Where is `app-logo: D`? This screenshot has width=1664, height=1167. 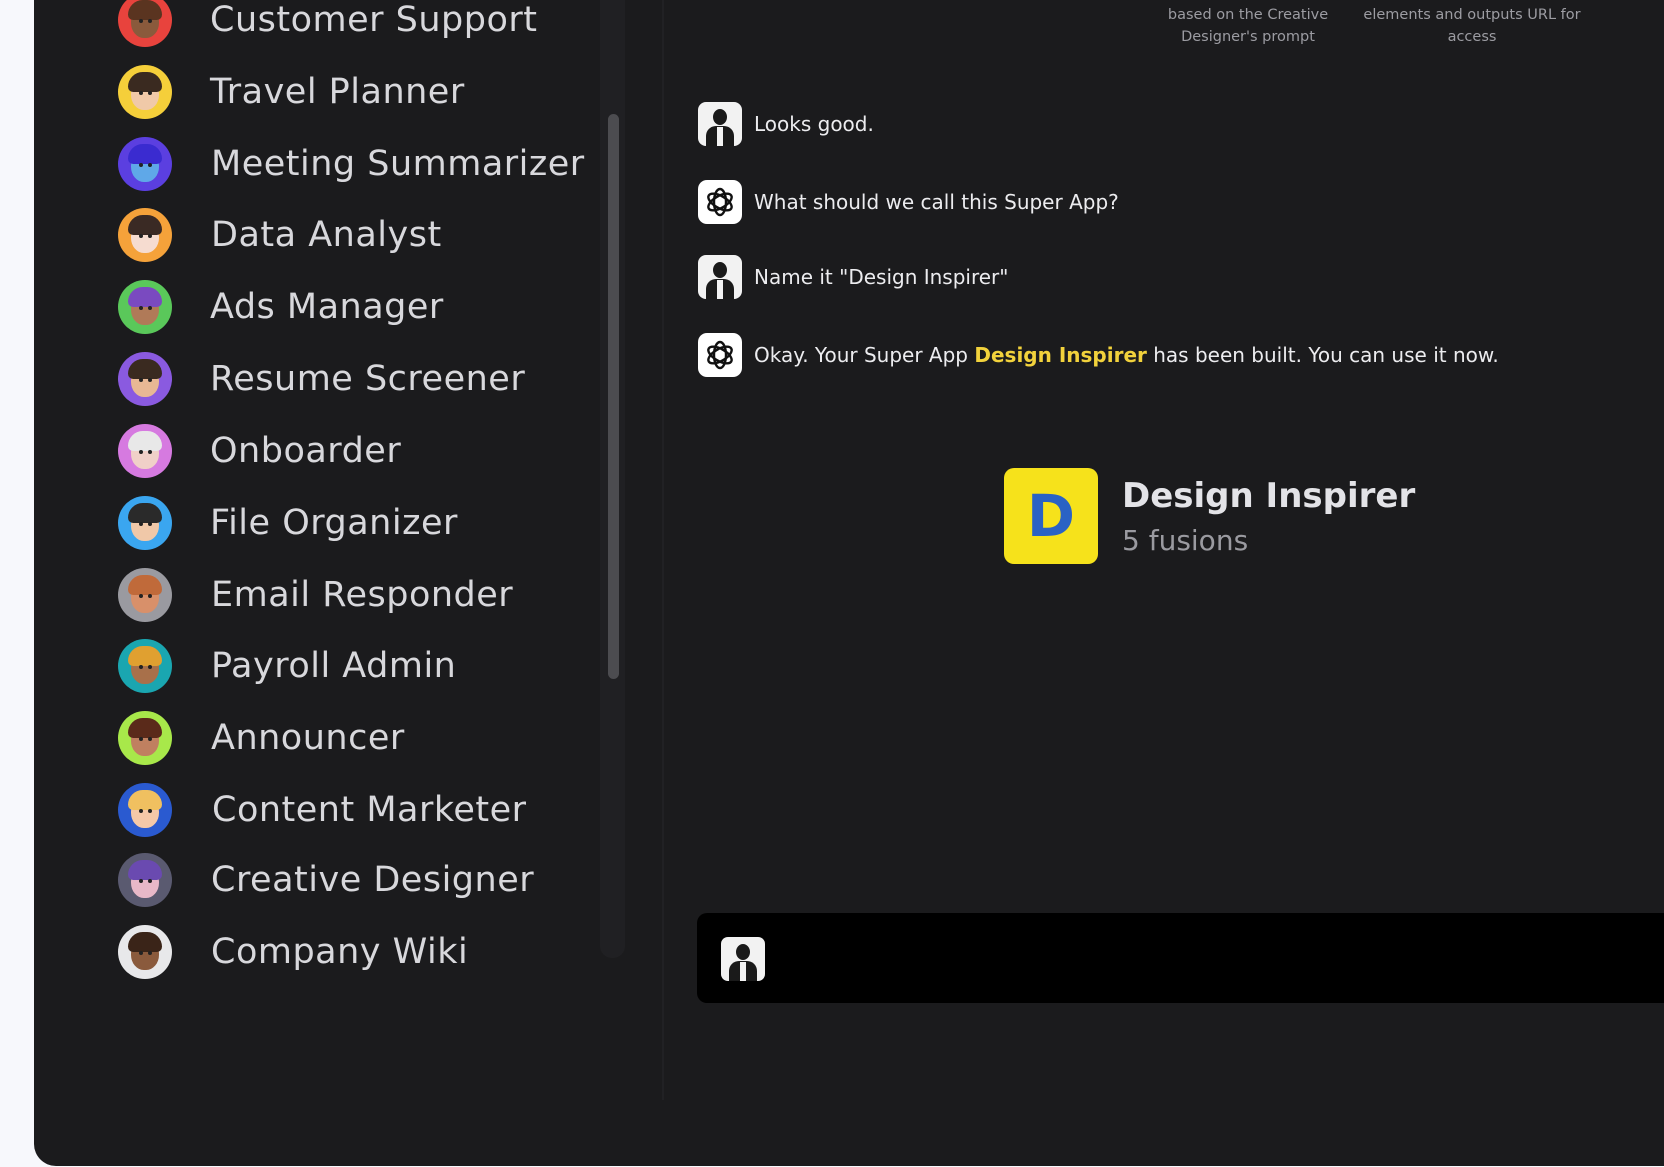
app-logo: D is located at coordinates (1051, 516).